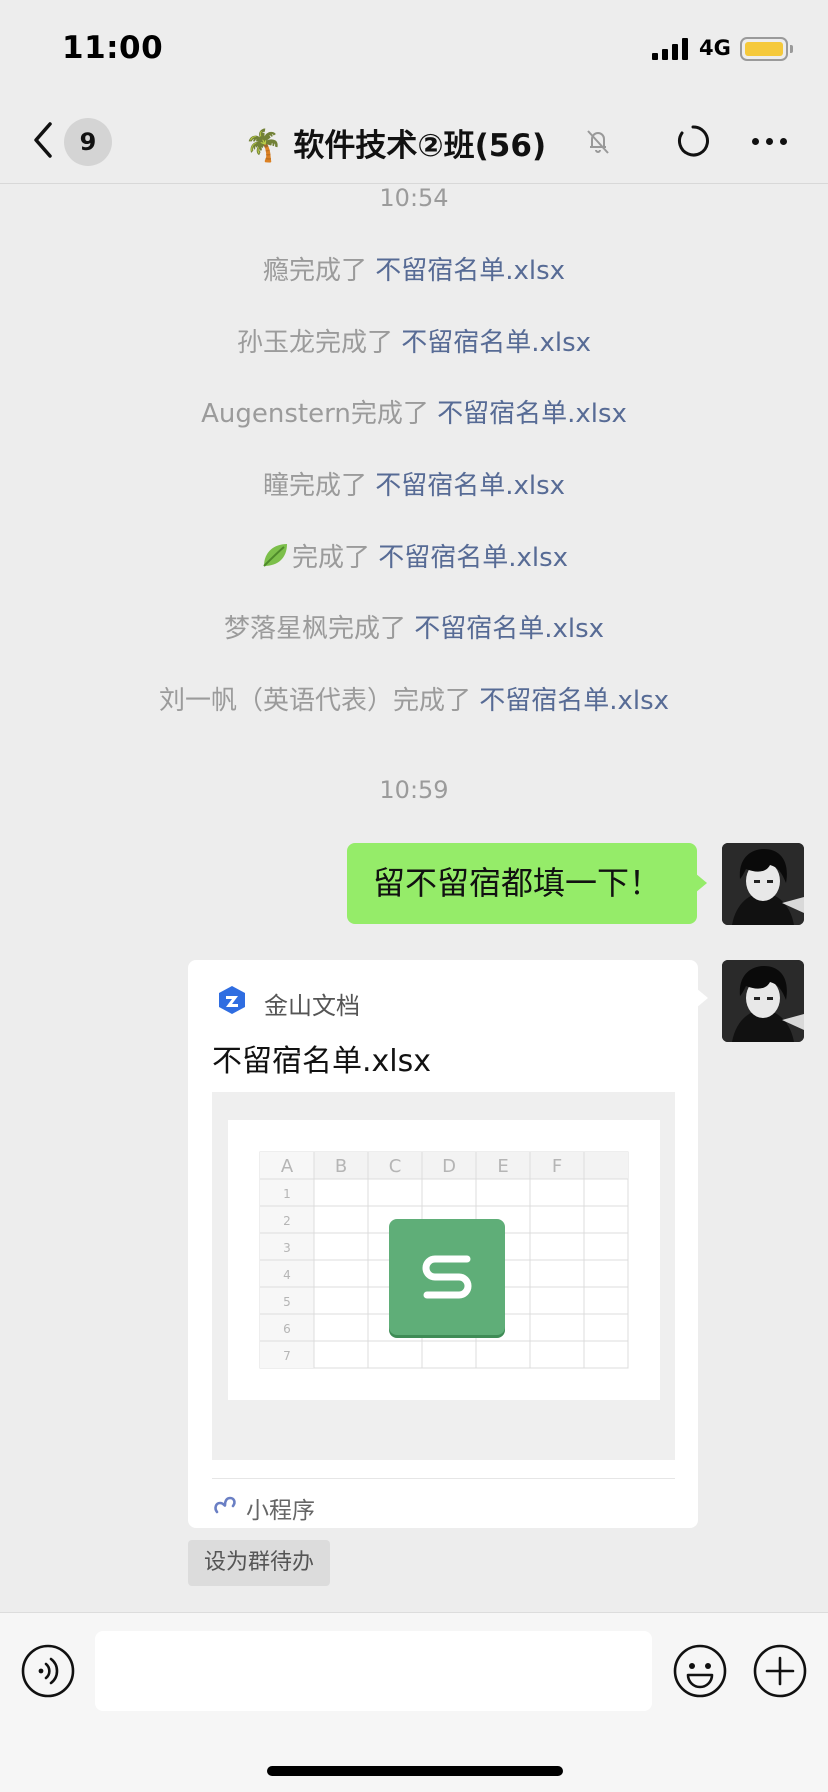 This screenshot has height=1792, width=828. I want to click on spreadsheet-preview: A B C D E F 1 2 3 4 5 6 7, so click(443, 1276).